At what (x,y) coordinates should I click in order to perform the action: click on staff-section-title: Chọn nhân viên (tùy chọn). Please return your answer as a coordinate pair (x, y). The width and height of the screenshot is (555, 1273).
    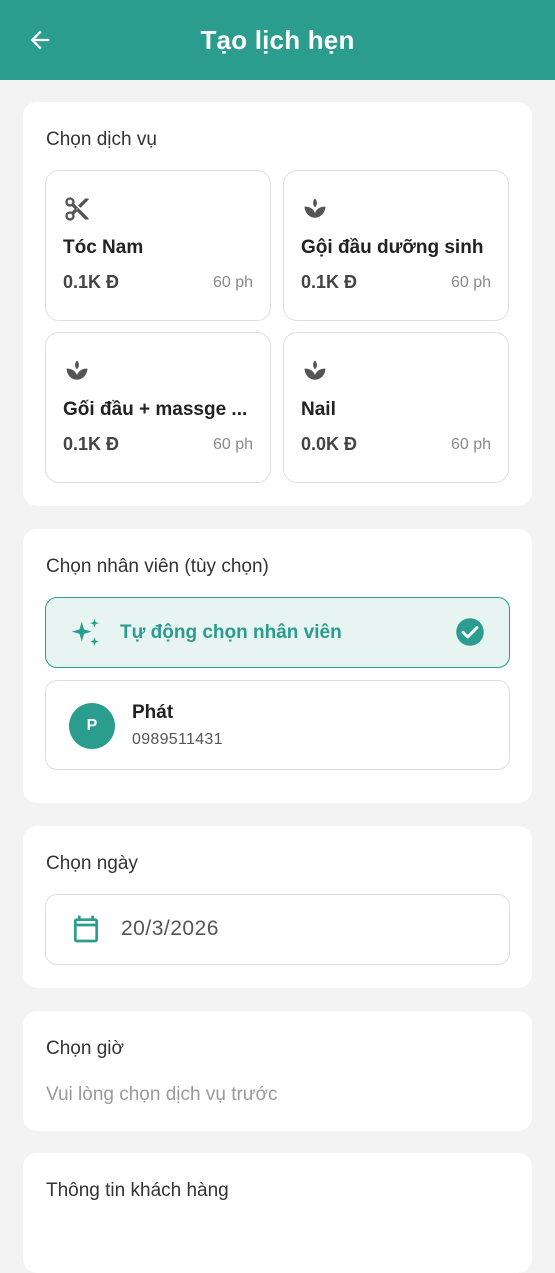
    Looking at the image, I should click on (157, 566).